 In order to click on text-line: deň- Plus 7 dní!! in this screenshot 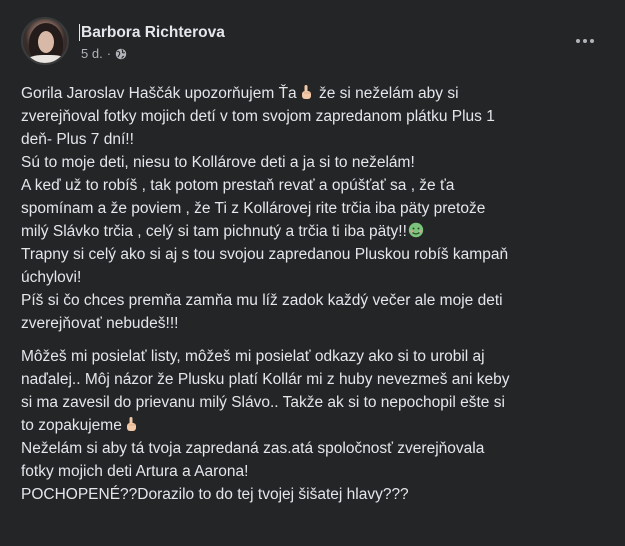, I will do `click(77, 139)`.